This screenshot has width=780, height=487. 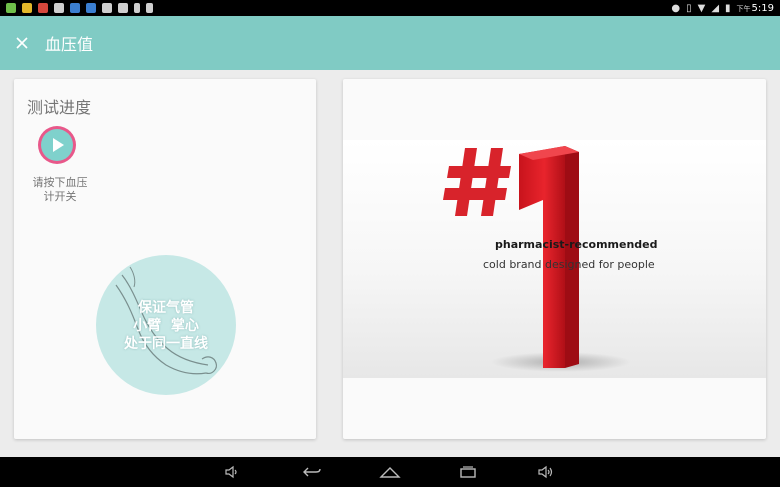 I want to click on volume-up-button, so click(x=546, y=472).